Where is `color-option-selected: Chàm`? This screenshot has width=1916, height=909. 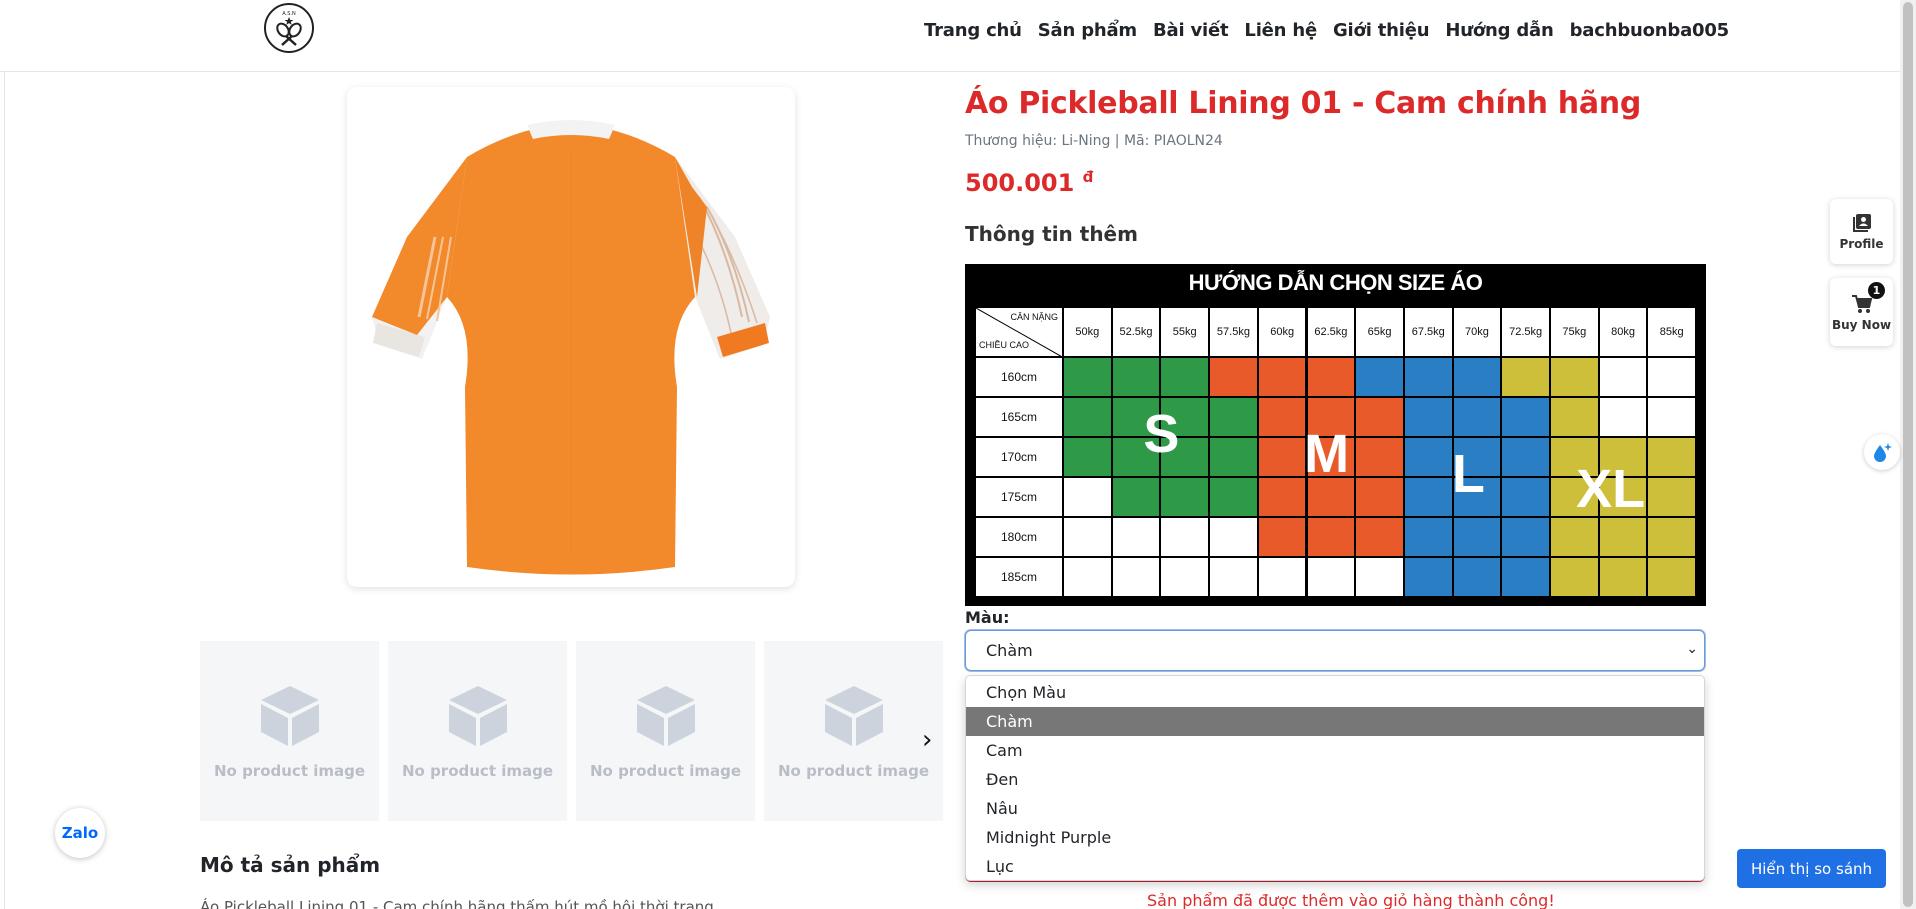 color-option-selected: Chàm is located at coordinates (1335, 721).